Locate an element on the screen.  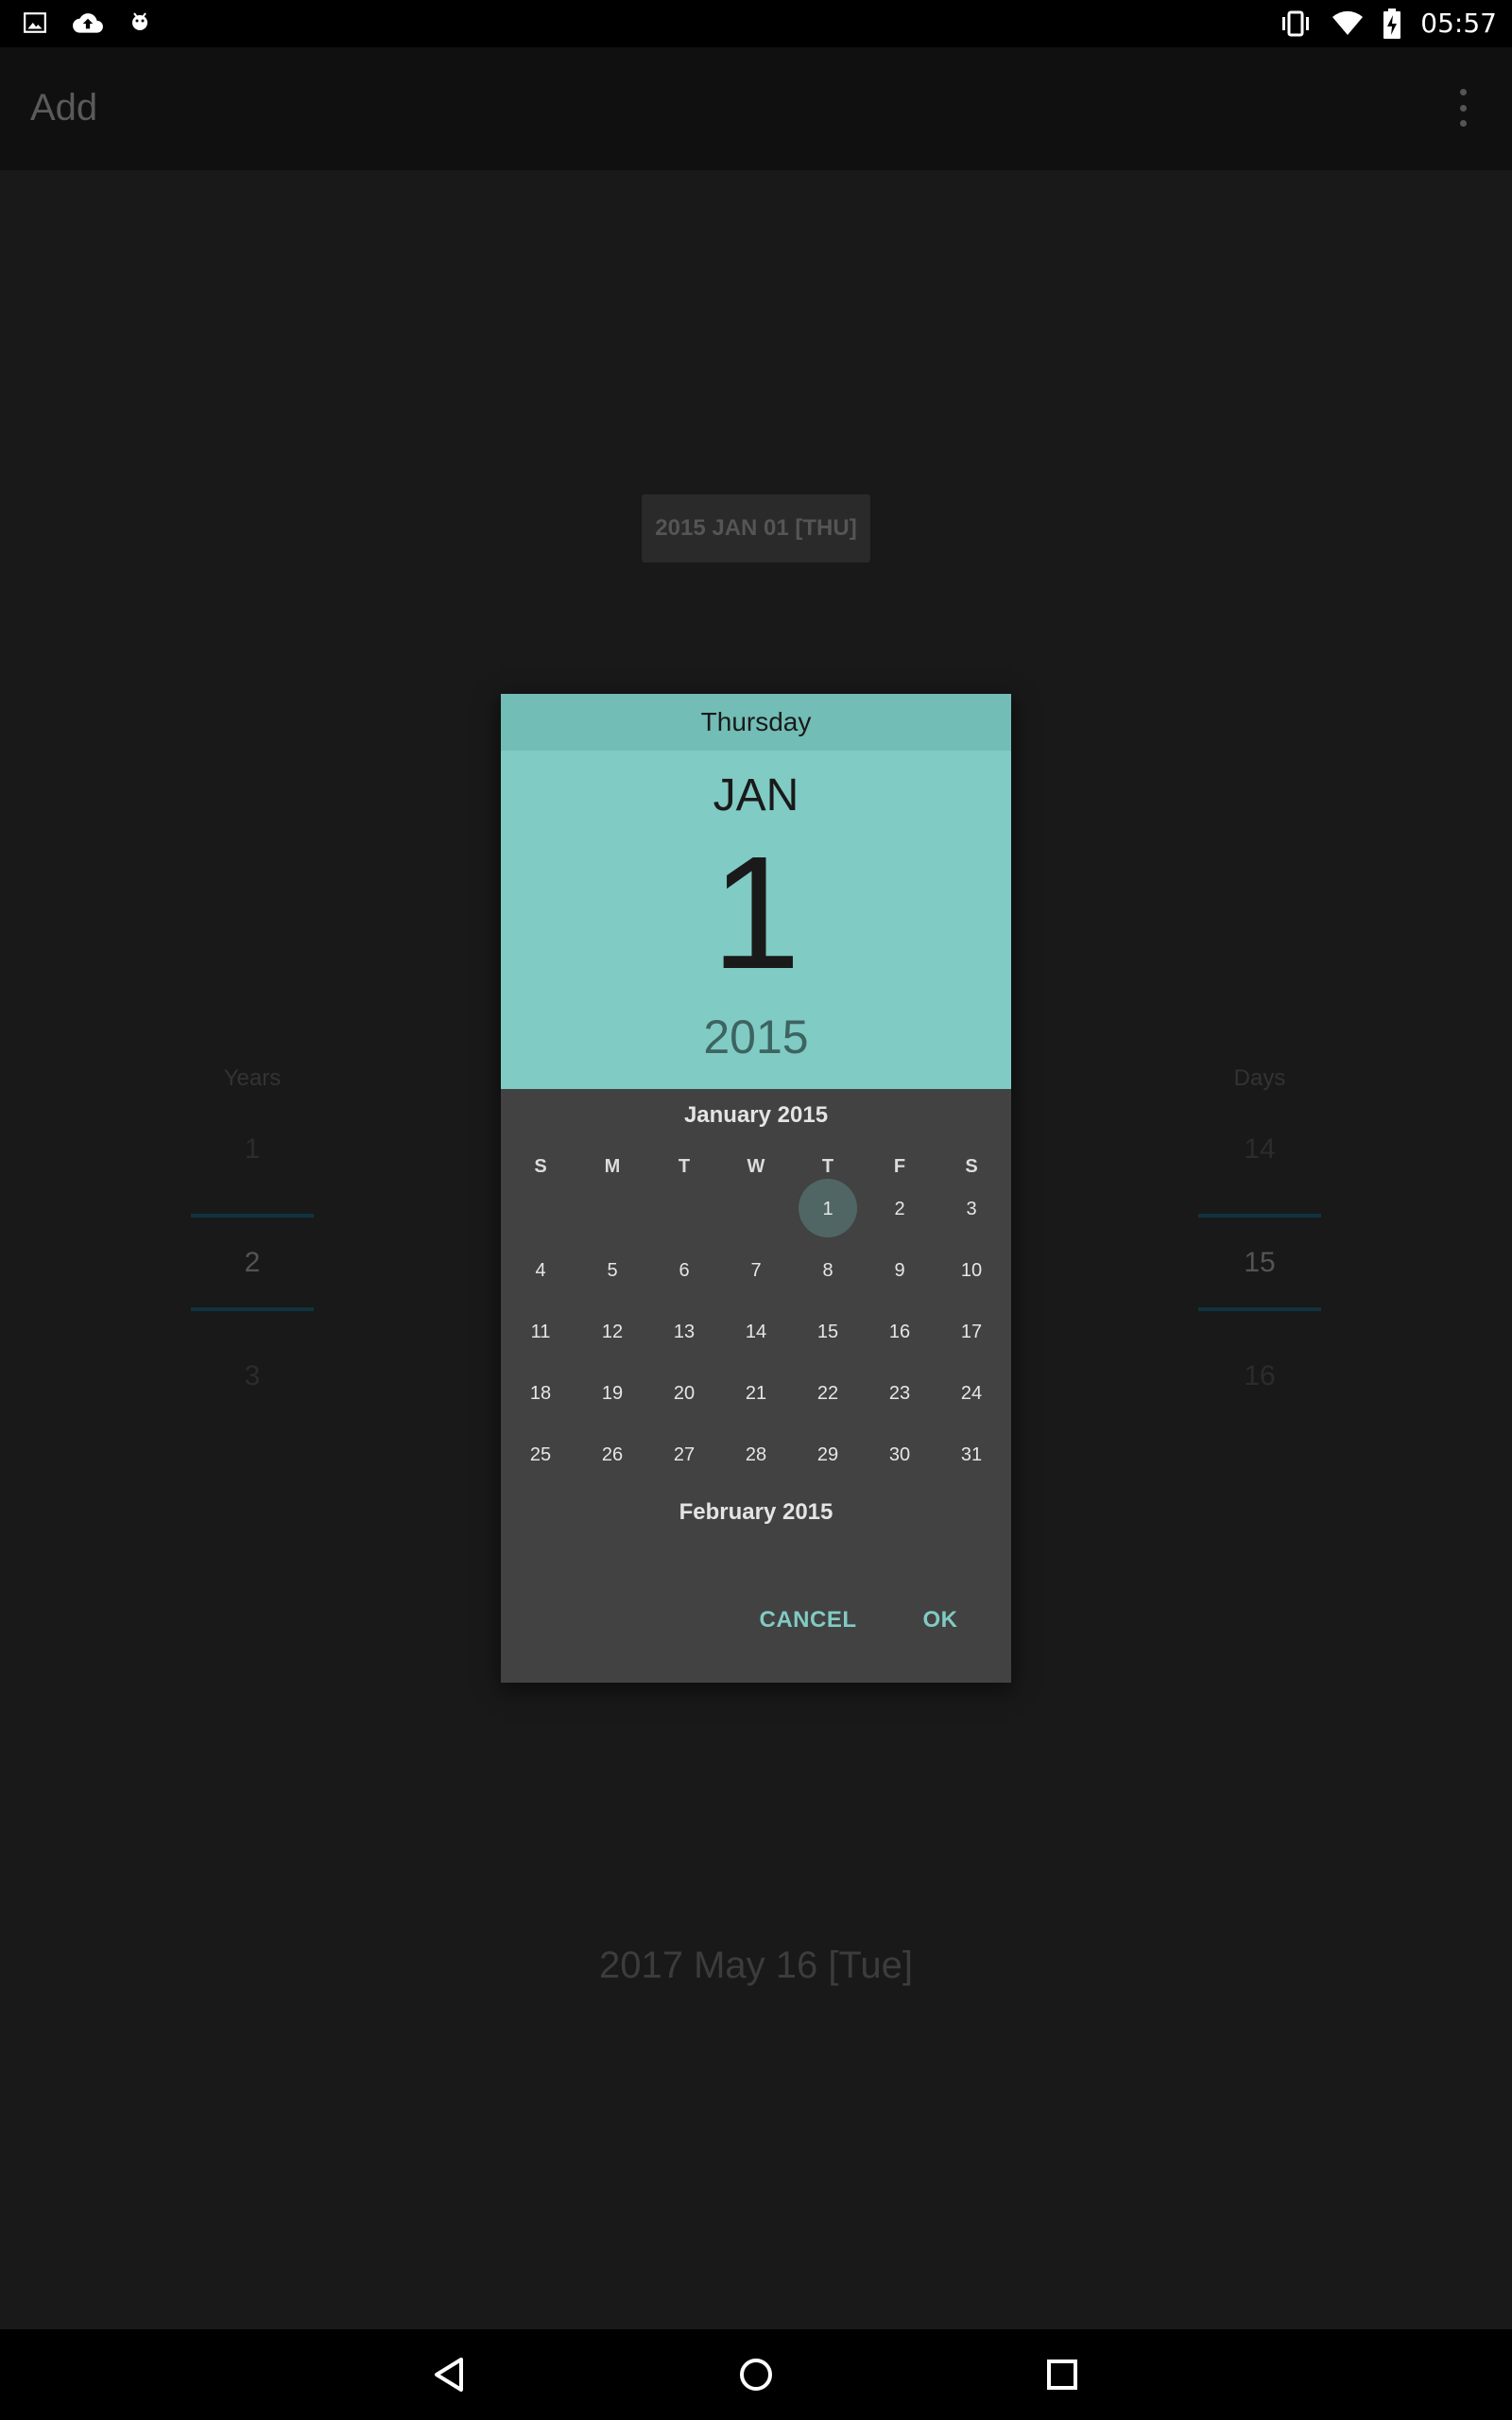
calendar-day: 15 is located at coordinates (828, 1332).